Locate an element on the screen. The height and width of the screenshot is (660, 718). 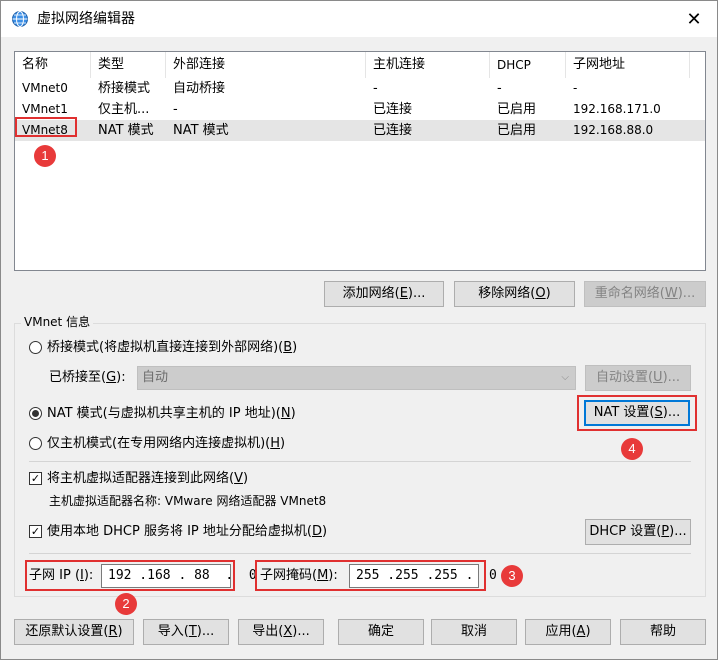
window-title: 虚拟网络编辑器 is located at coordinates (86, 19).